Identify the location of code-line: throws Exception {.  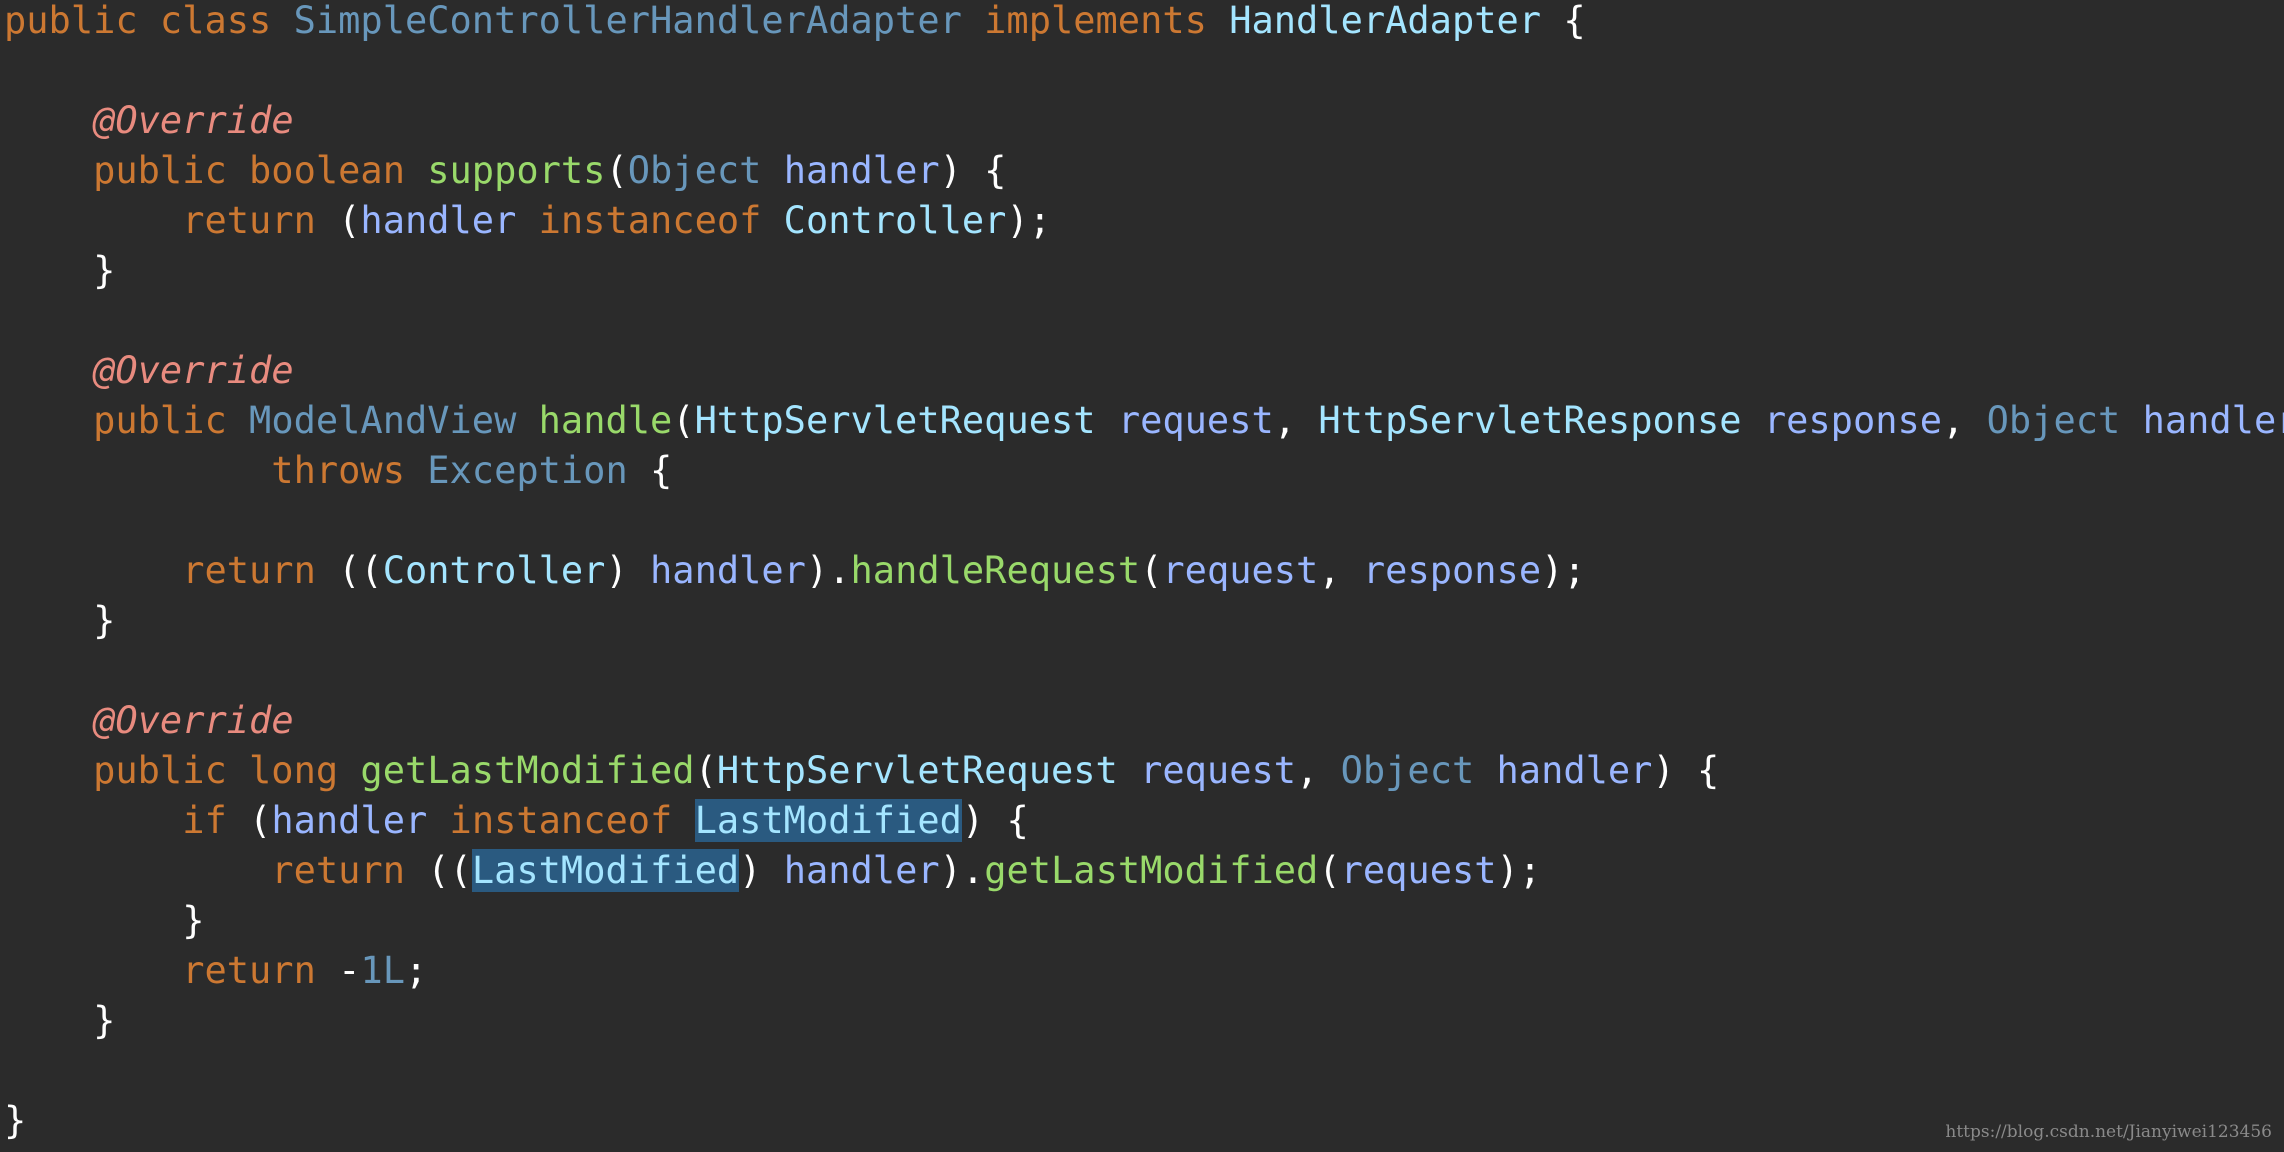
(338, 471).